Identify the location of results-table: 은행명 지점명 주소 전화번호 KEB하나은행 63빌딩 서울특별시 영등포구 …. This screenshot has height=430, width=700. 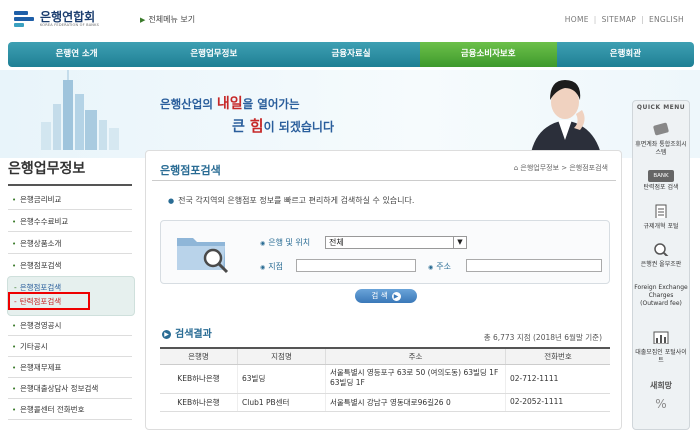
(385, 379).